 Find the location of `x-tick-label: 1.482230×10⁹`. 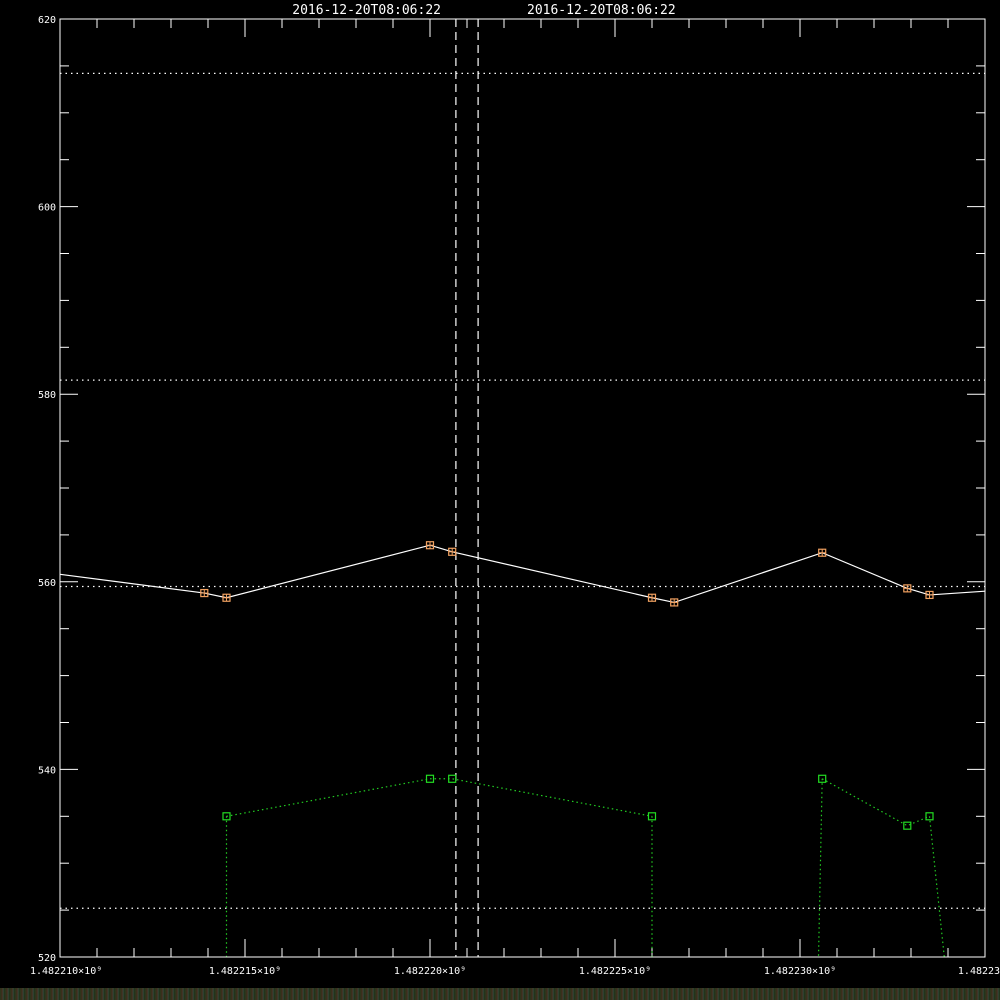

x-tick-label: 1.482230×10⁹ is located at coordinates (800, 971).